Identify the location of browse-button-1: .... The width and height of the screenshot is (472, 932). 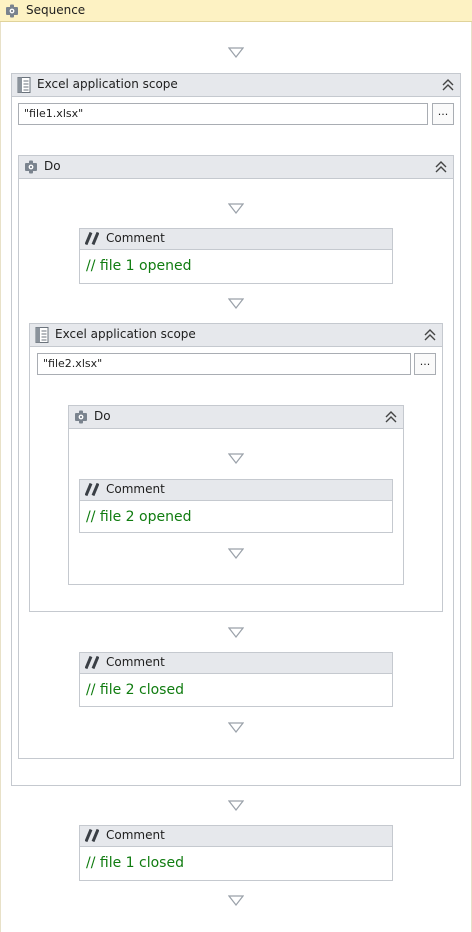
(443, 114).